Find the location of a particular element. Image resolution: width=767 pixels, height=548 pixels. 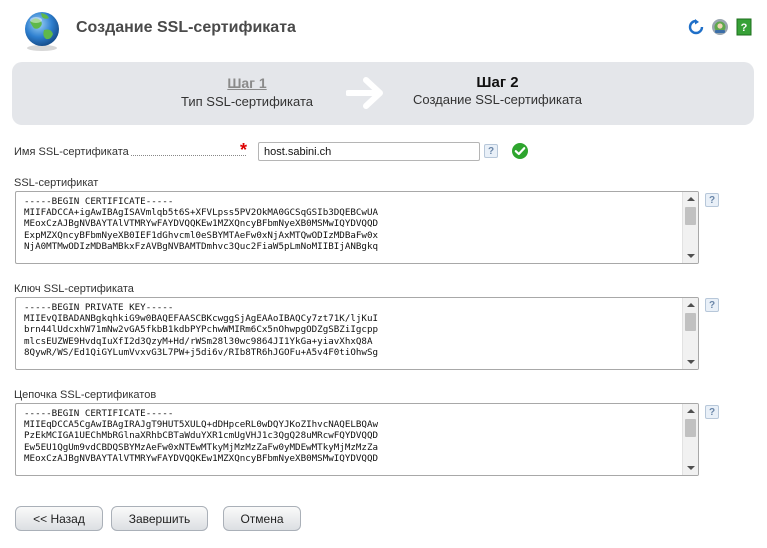

help-book-icon: ? is located at coordinates (744, 27).